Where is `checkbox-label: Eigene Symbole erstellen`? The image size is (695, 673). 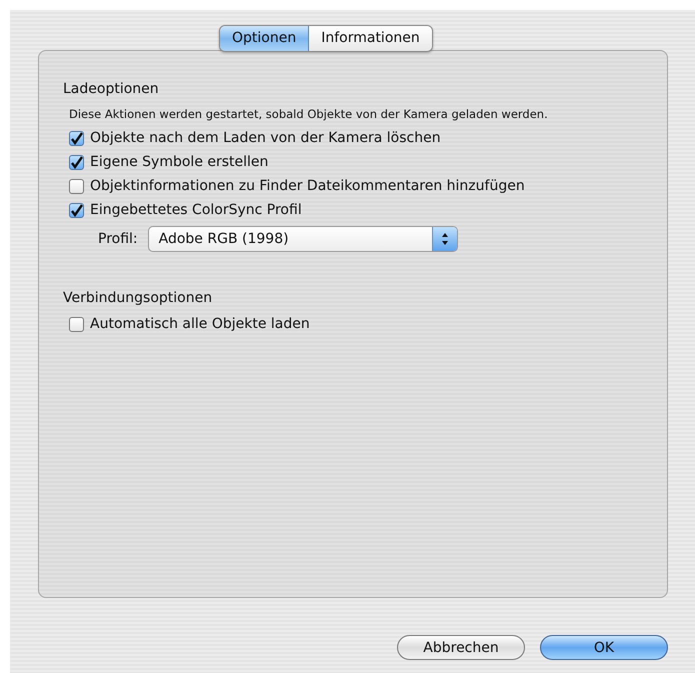
checkbox-label: Eigene Symbole erstellen is located at coordinates (179, 162).